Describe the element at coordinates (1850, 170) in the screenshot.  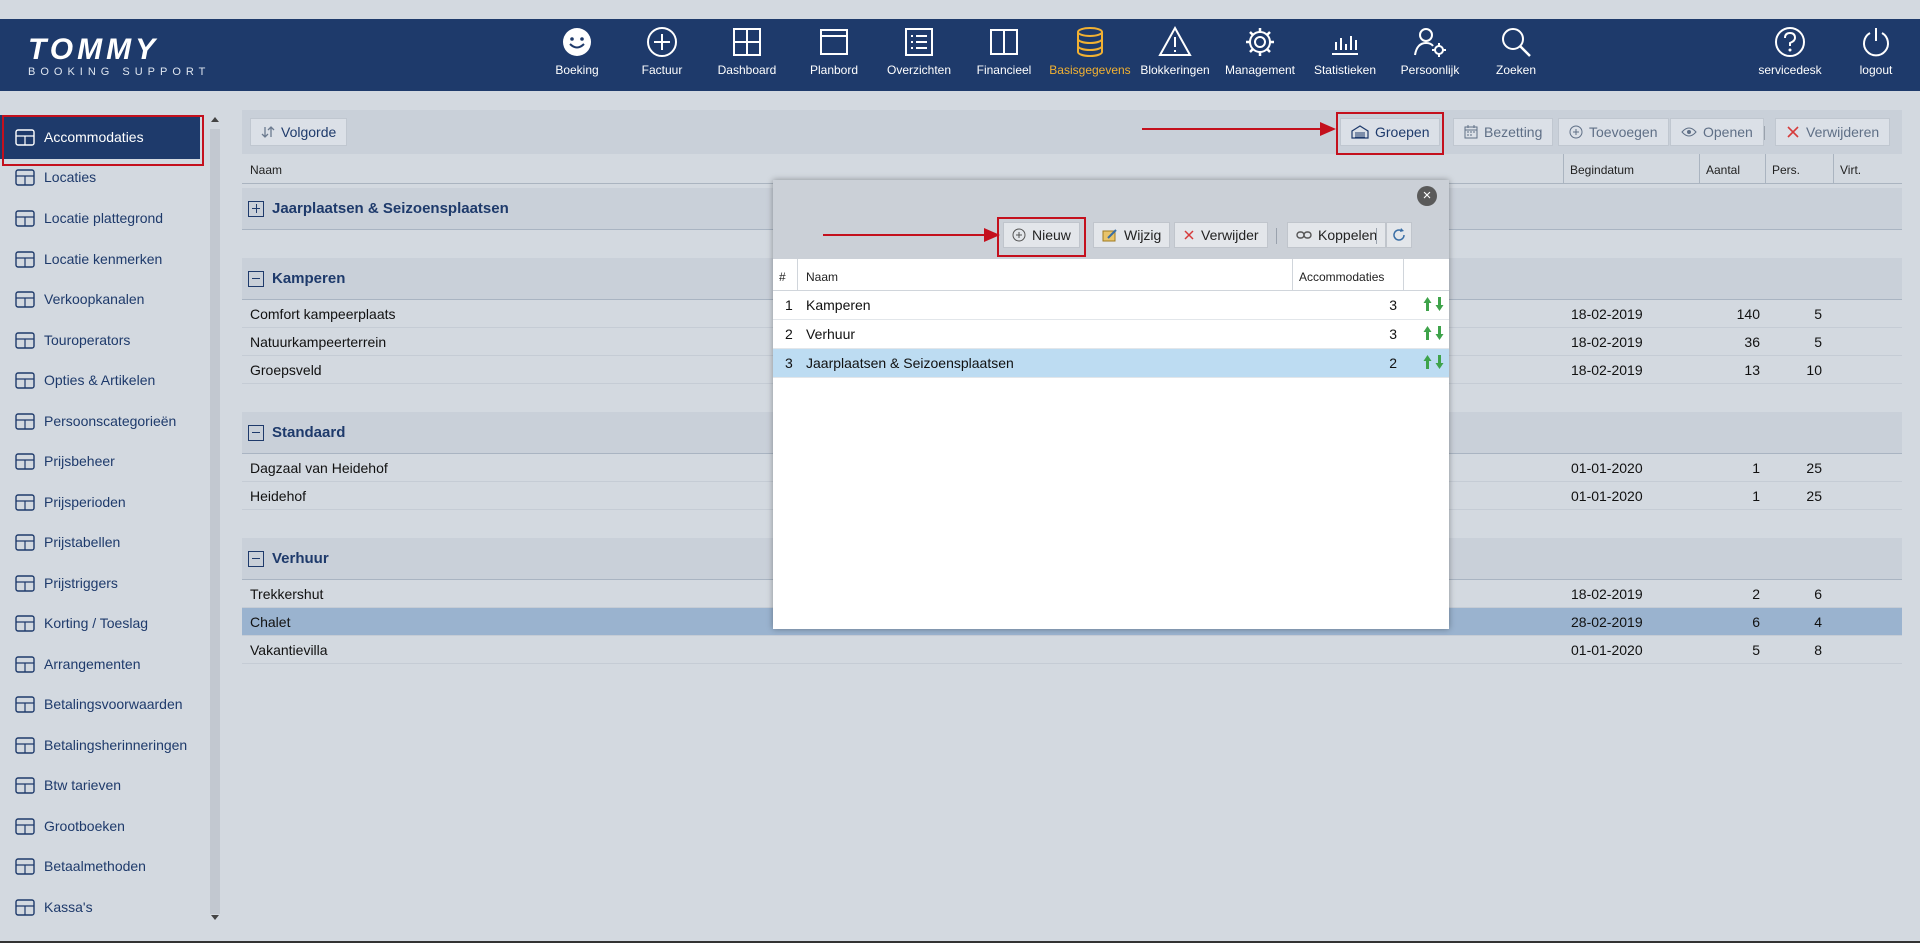
I see `col-virt: Virt.` at that location.